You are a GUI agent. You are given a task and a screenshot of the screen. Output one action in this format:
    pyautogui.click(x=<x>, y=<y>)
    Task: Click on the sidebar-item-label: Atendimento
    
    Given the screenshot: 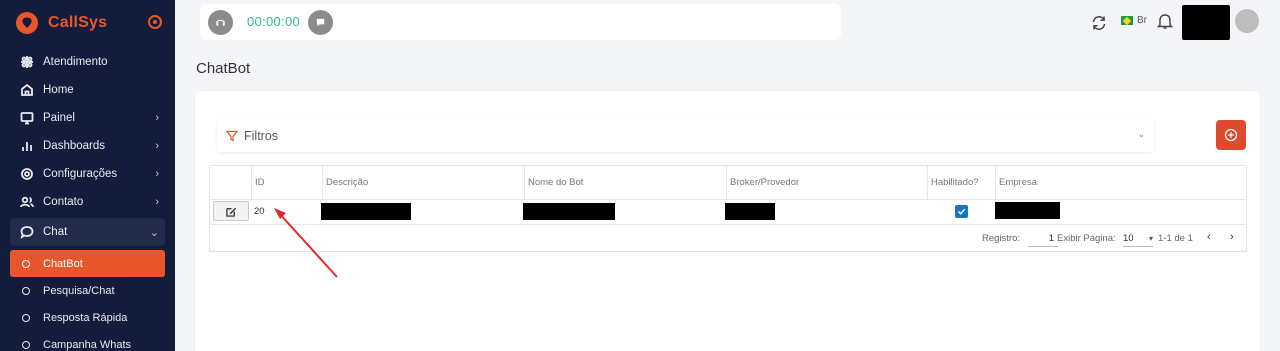 What is the action you would take?
    pyautogui.click(x=75, y=62)
    